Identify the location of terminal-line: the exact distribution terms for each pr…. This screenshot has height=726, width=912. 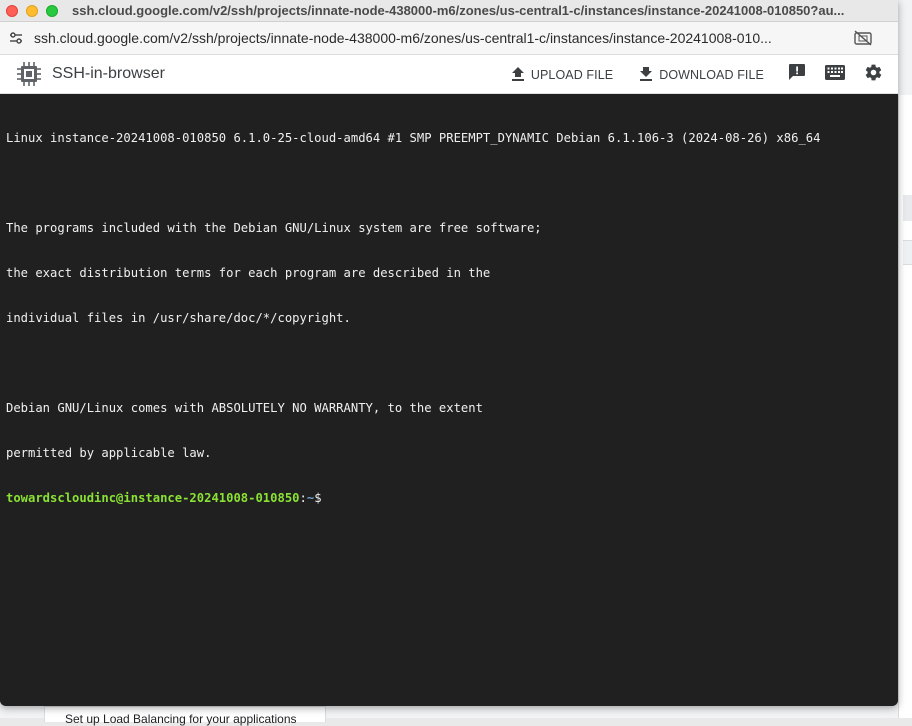
(248, 273).